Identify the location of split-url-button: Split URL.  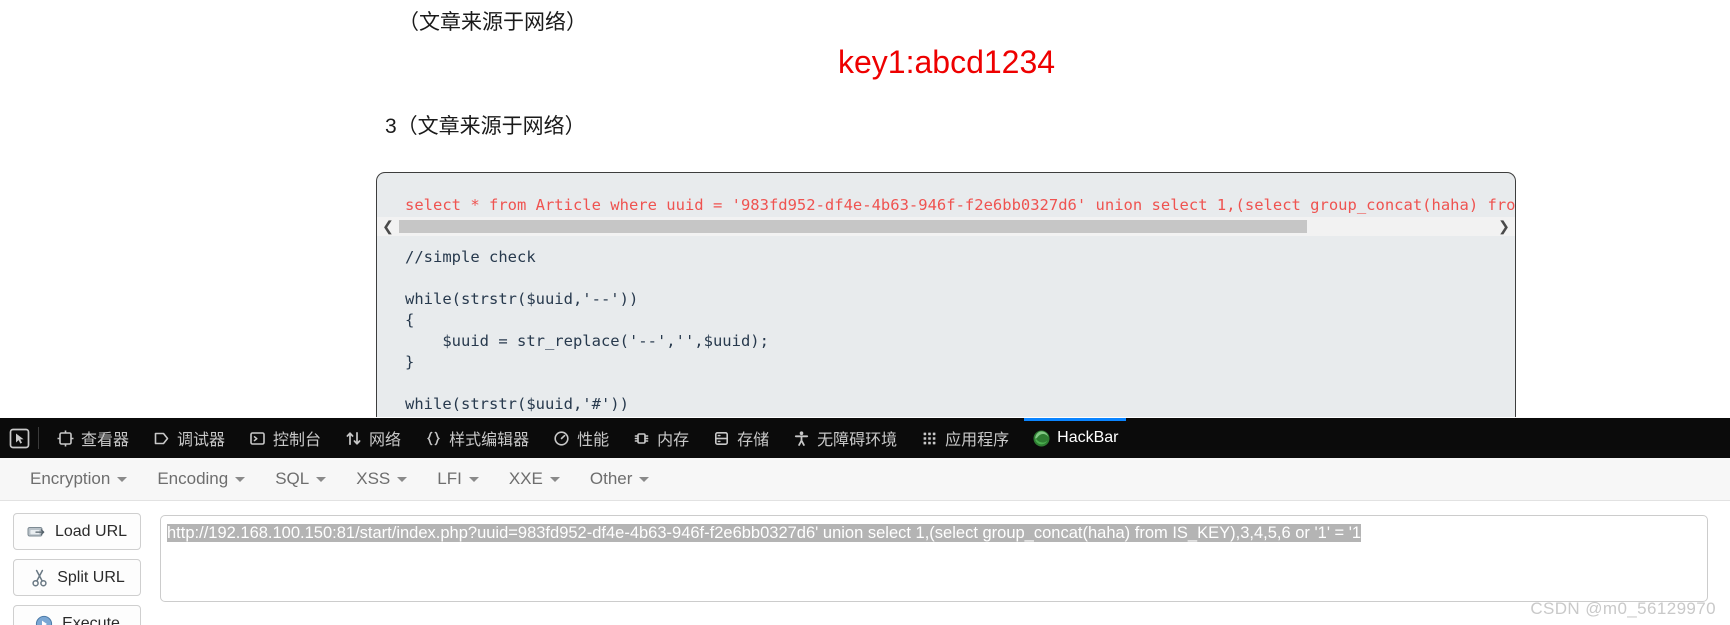
(77, 577).